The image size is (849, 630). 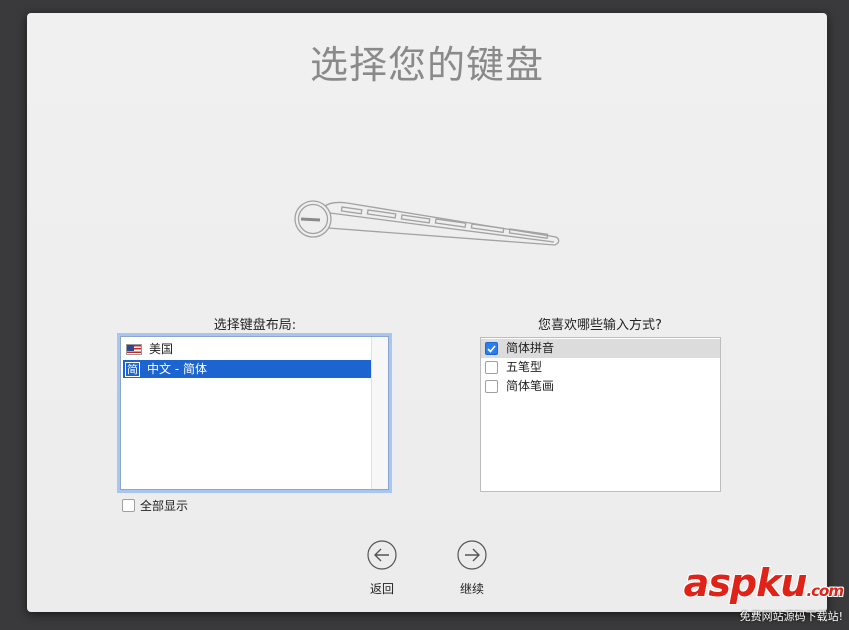 I want to click on keyboard-layout-list: 美国 简 中文 - 简体, so click(x=254, y=413).